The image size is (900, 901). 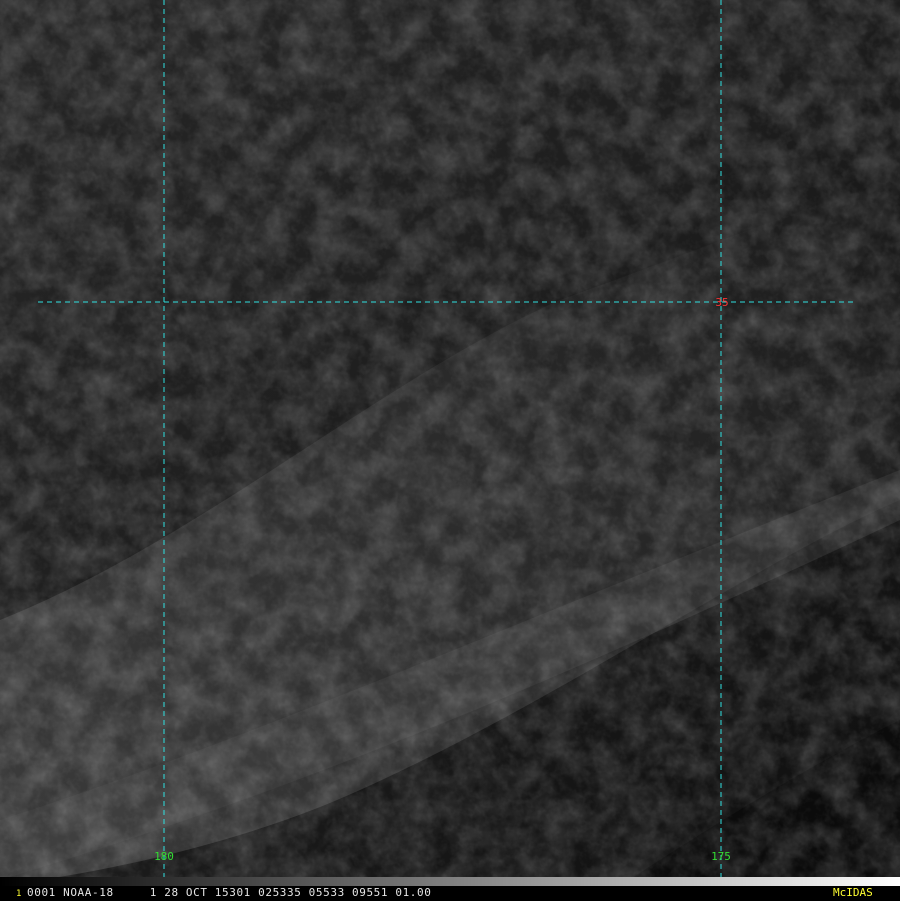 What do you see at coordinates (164, 856) in the screenshot?
I see `longitude-label-180: 180` at bounding box center [164, 856].